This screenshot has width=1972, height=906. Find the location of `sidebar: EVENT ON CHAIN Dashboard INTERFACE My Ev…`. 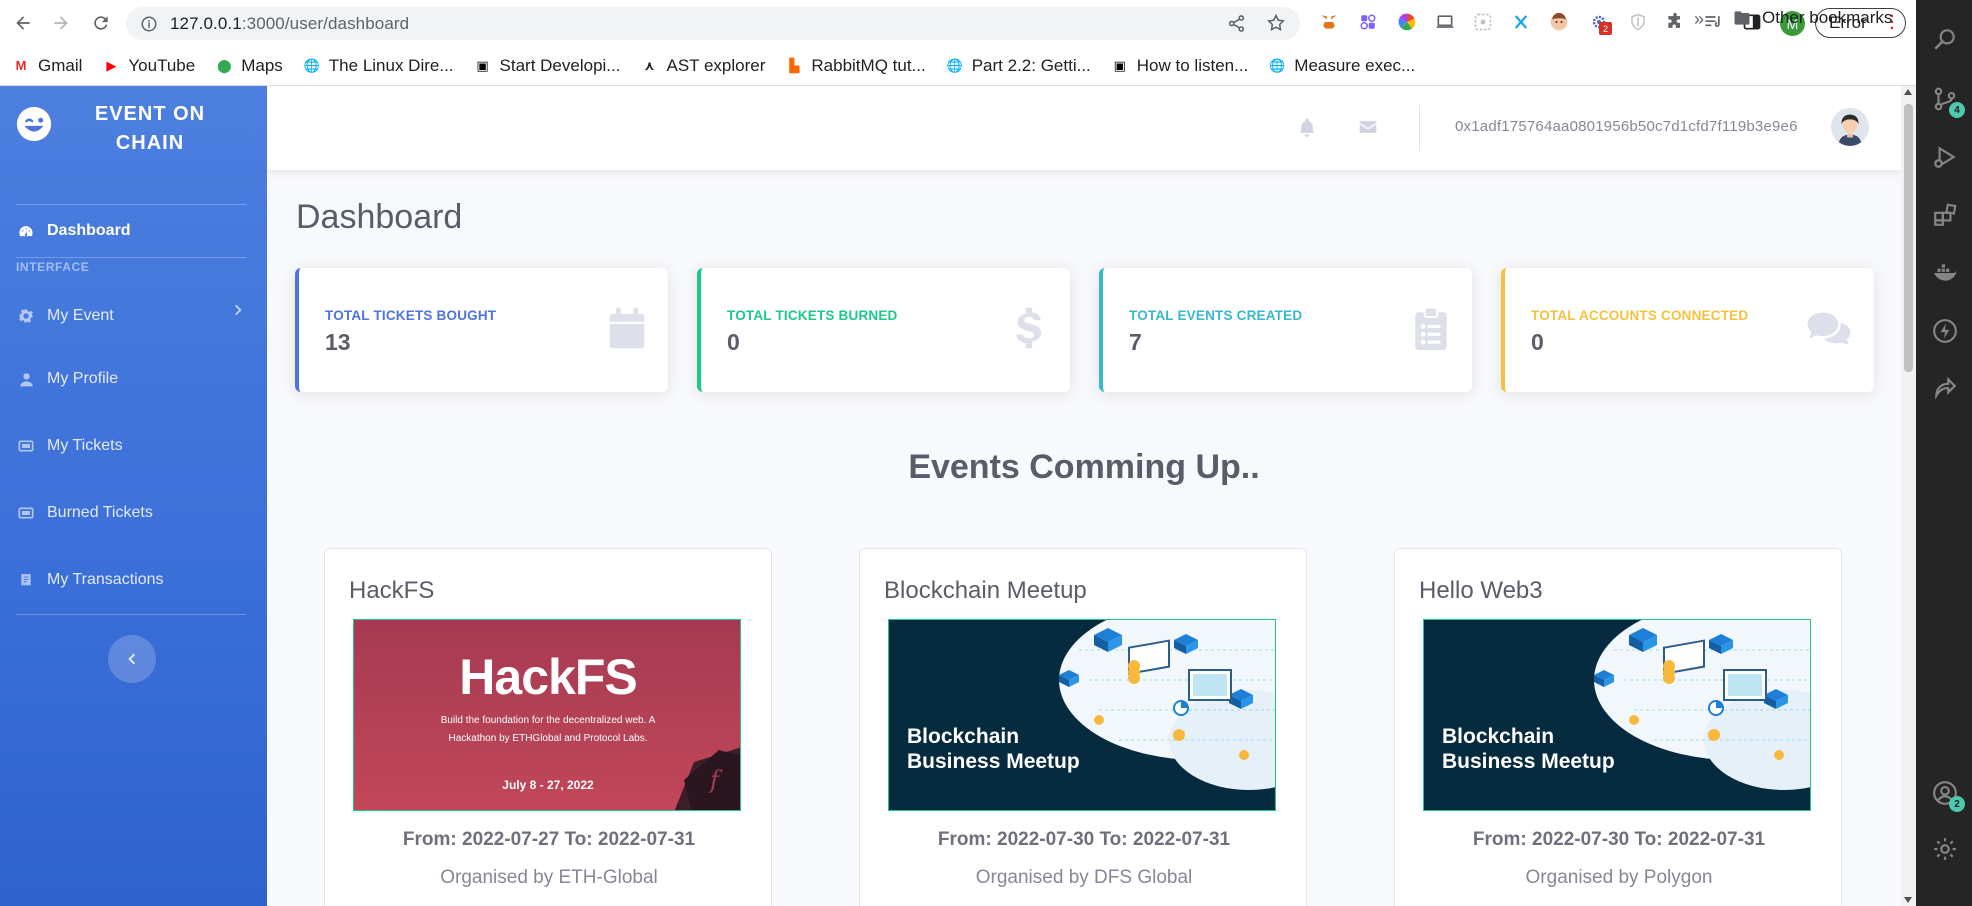

sidebar: EVENT ON CHAIN Dashboard INTERFACE My Ev… is located at coordinates (133, 496).